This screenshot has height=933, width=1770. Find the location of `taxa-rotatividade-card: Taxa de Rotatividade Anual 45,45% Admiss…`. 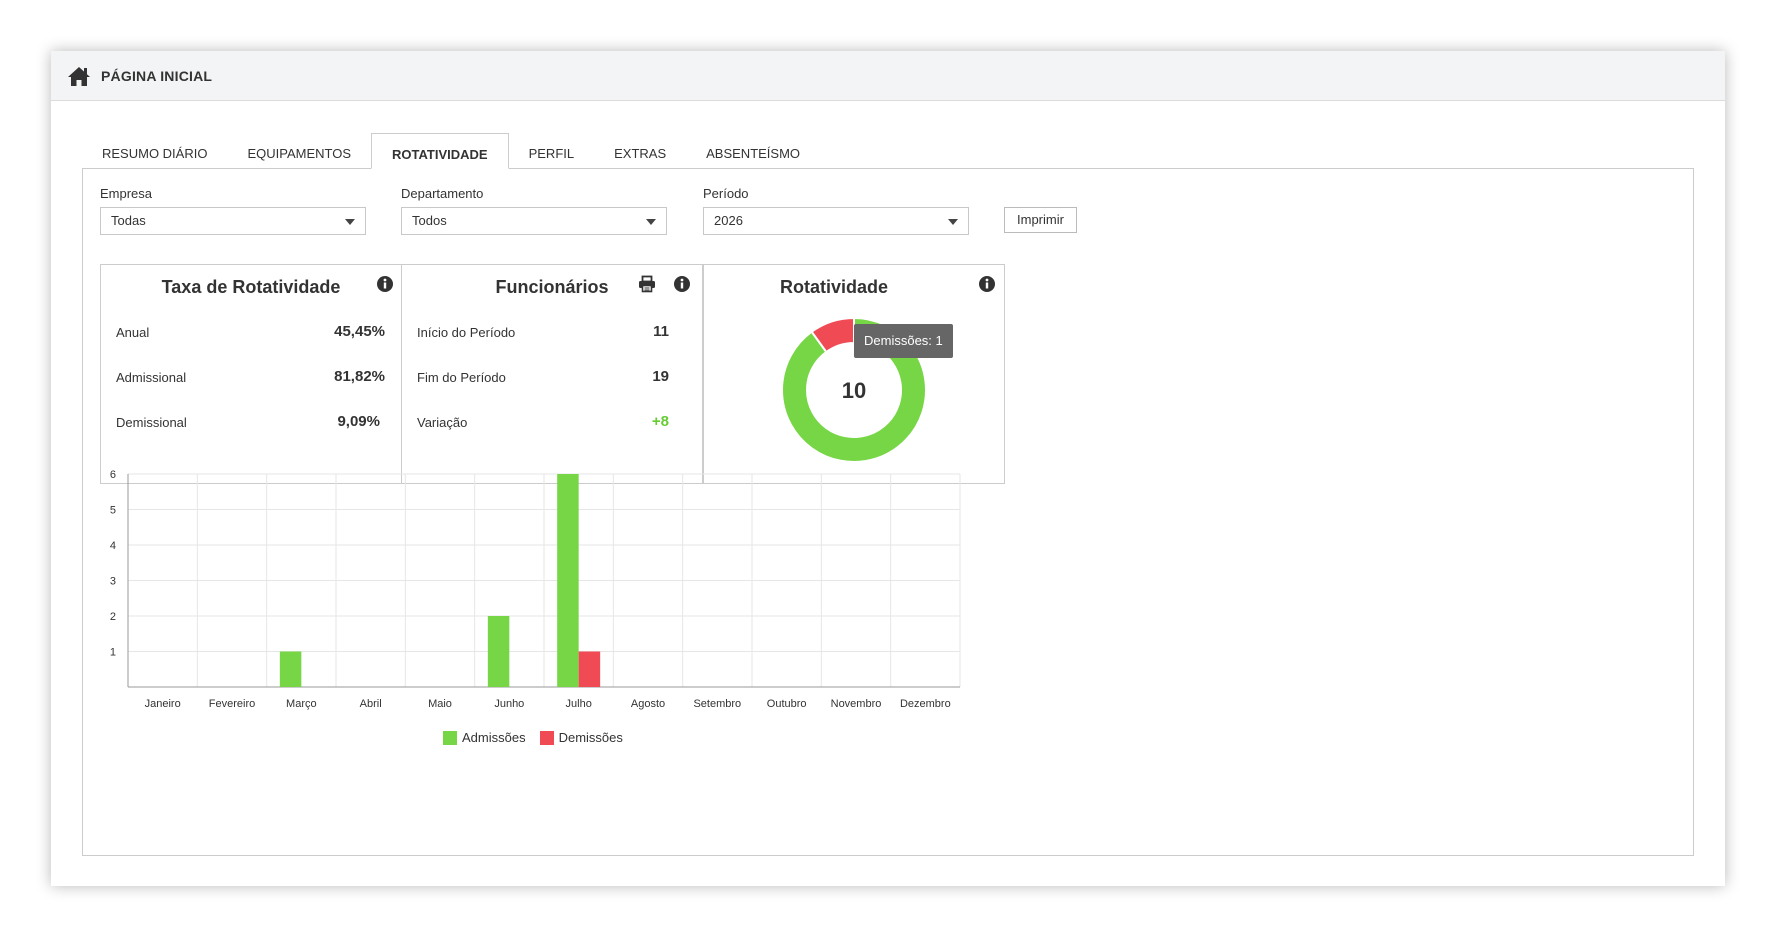

taxa-rotatividade-card: Taxa de Rotatividade Anual 45,45% Admiss… is located at coordinates (251, 374).